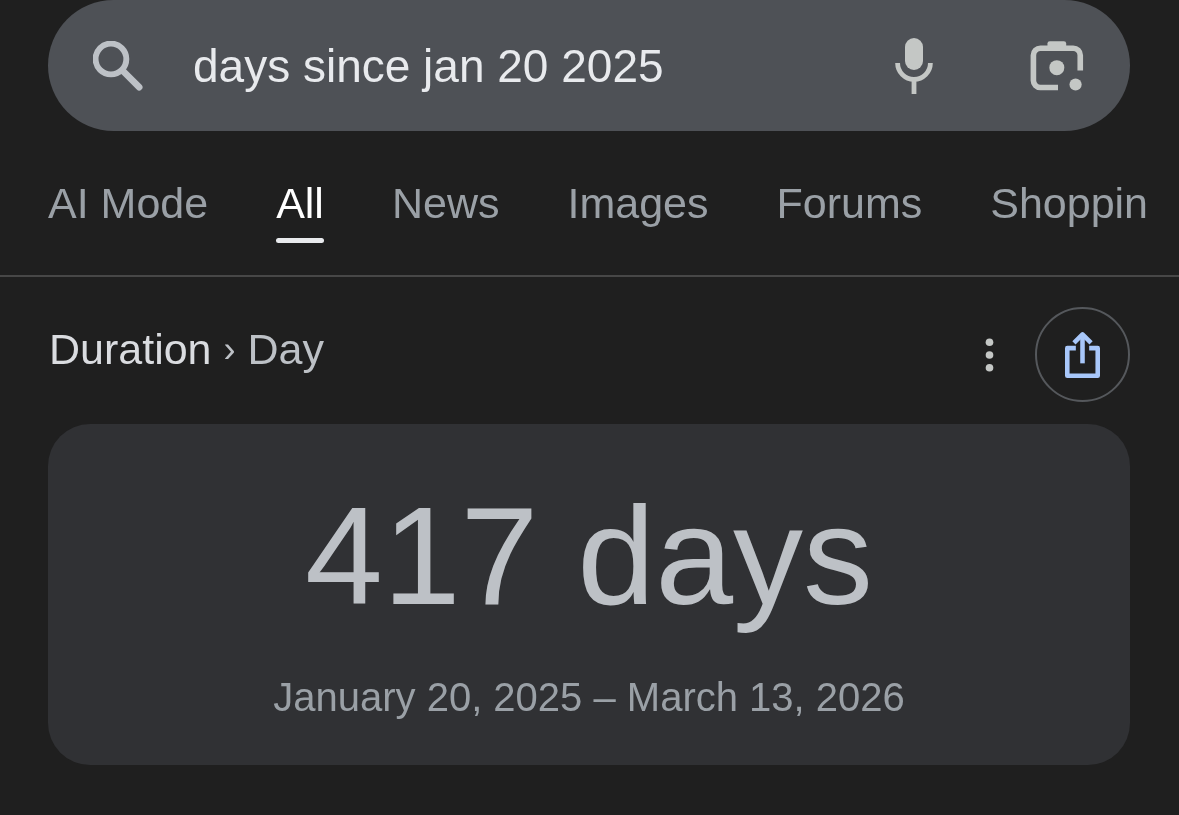  Describe the element at coordinates (285, 349) in the screenshot. I see `breadcrumb-item: Day` at that location.